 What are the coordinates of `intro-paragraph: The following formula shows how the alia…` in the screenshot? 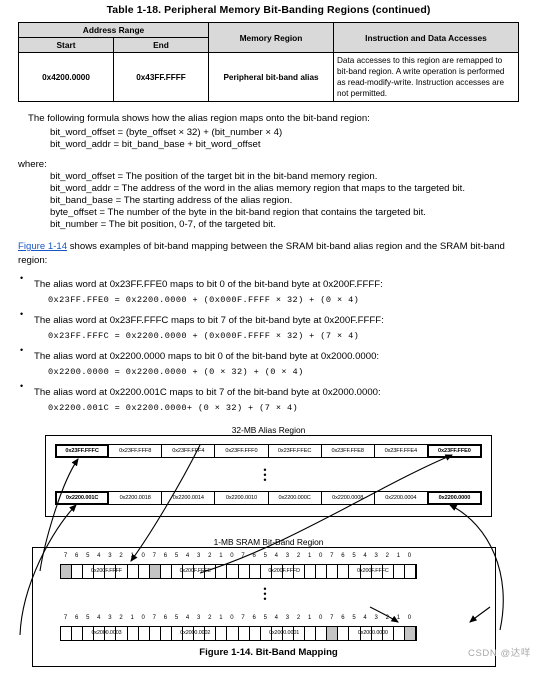 It's located at (199, 119).